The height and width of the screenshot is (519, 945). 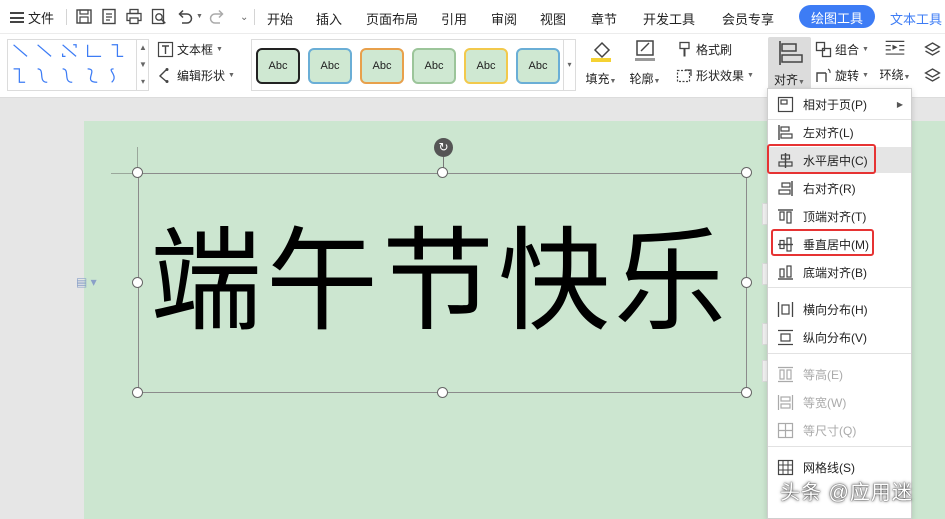 I want to click on undo-icon, so click(x=185, y=16).